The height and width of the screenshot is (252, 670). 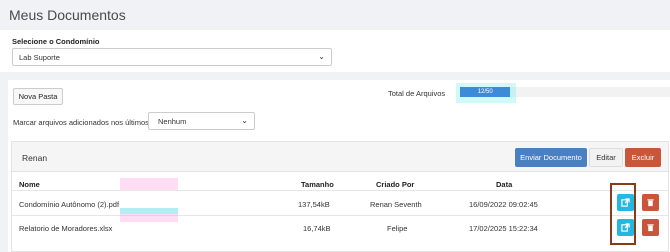 What do you see at coordinates (56, 41) in the screenshot?
I see `condominio-label: Selecione o Condomínio` at bounding box center [56, 41].